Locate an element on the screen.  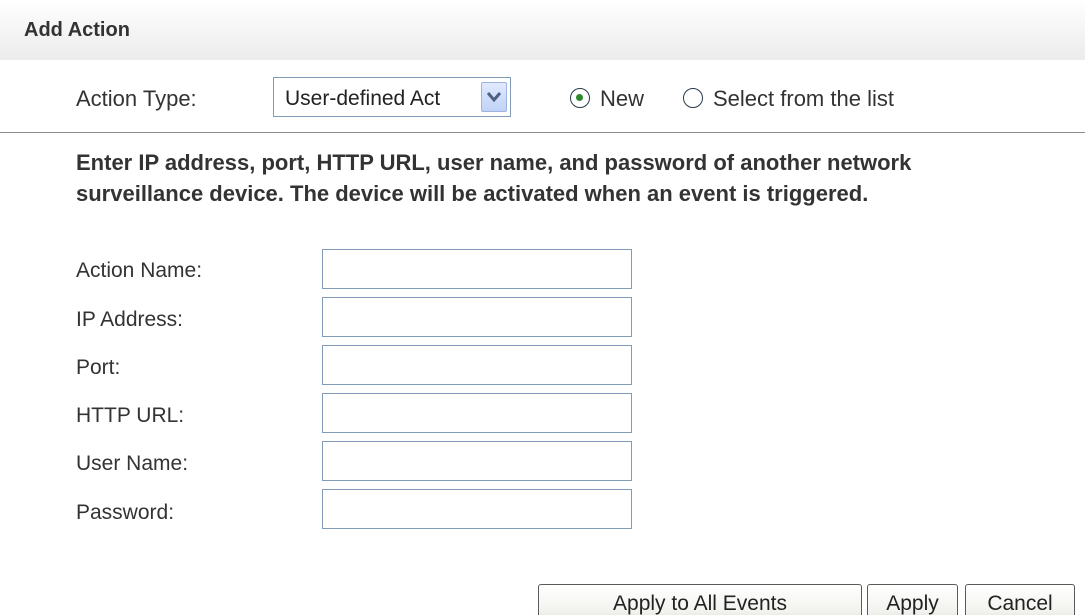
action-type-label: Action Type: is located at coordinates (136, 98).